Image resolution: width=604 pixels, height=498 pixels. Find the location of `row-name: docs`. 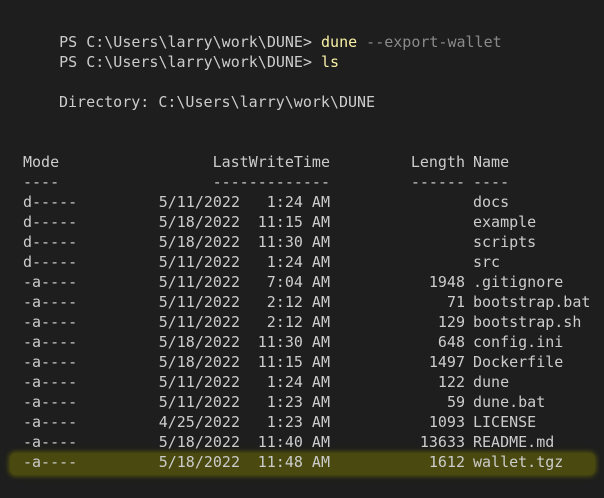

row-name: docs is located at coordinates (491, 202).